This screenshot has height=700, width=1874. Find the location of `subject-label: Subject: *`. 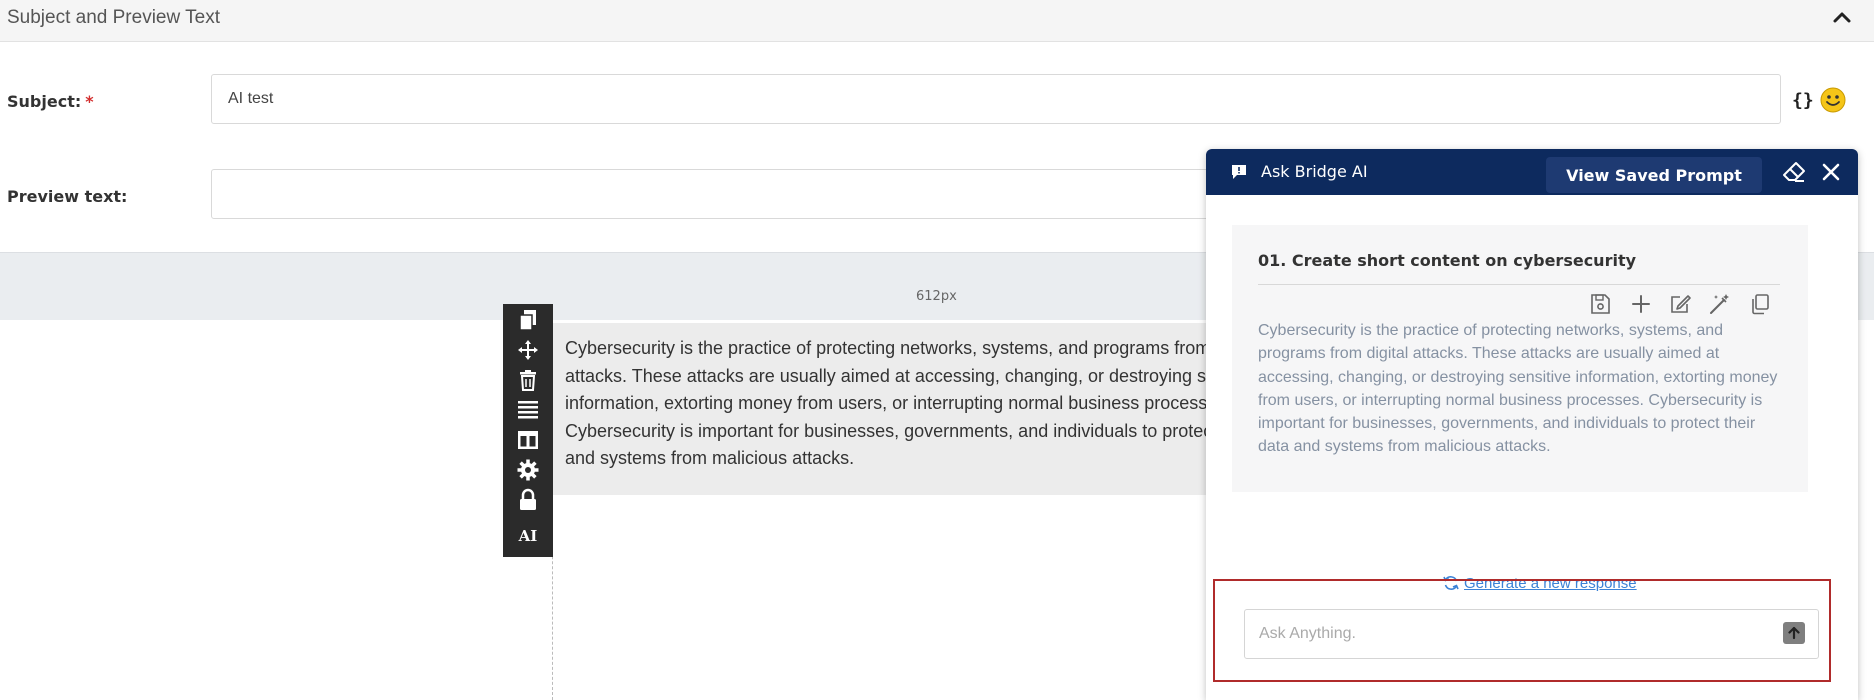

subject-label: Subject: * is located at coordinates (50, 101).